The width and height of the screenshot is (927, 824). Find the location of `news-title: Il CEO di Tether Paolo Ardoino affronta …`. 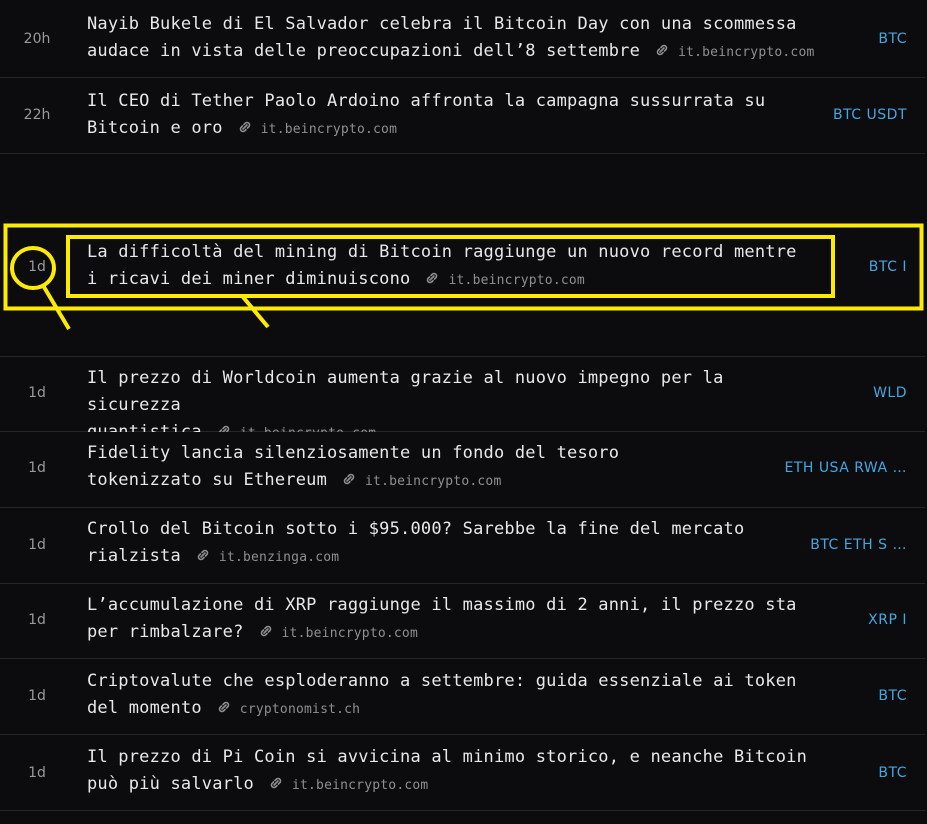

news-title: Il CEO di Tether Paolo Ardoino affronta … is located at coordinates (457, 115).